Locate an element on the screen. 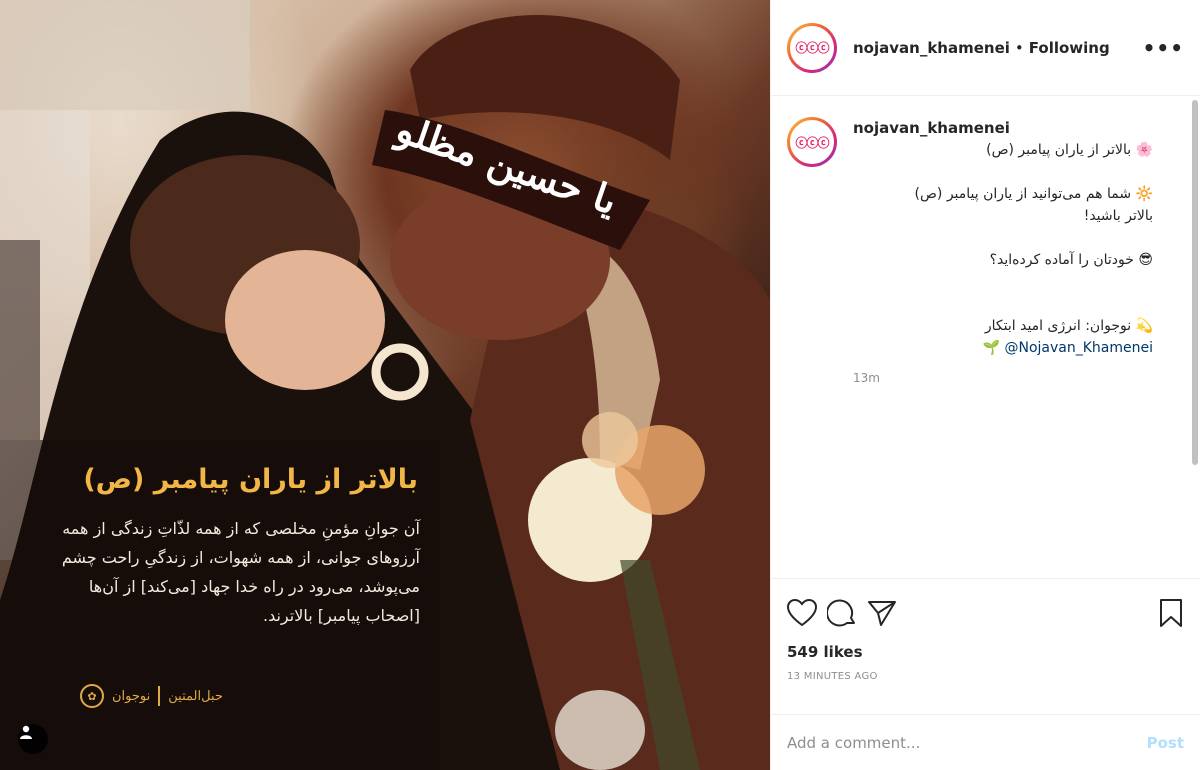  logo-divider is located at coordinates (159, 696).